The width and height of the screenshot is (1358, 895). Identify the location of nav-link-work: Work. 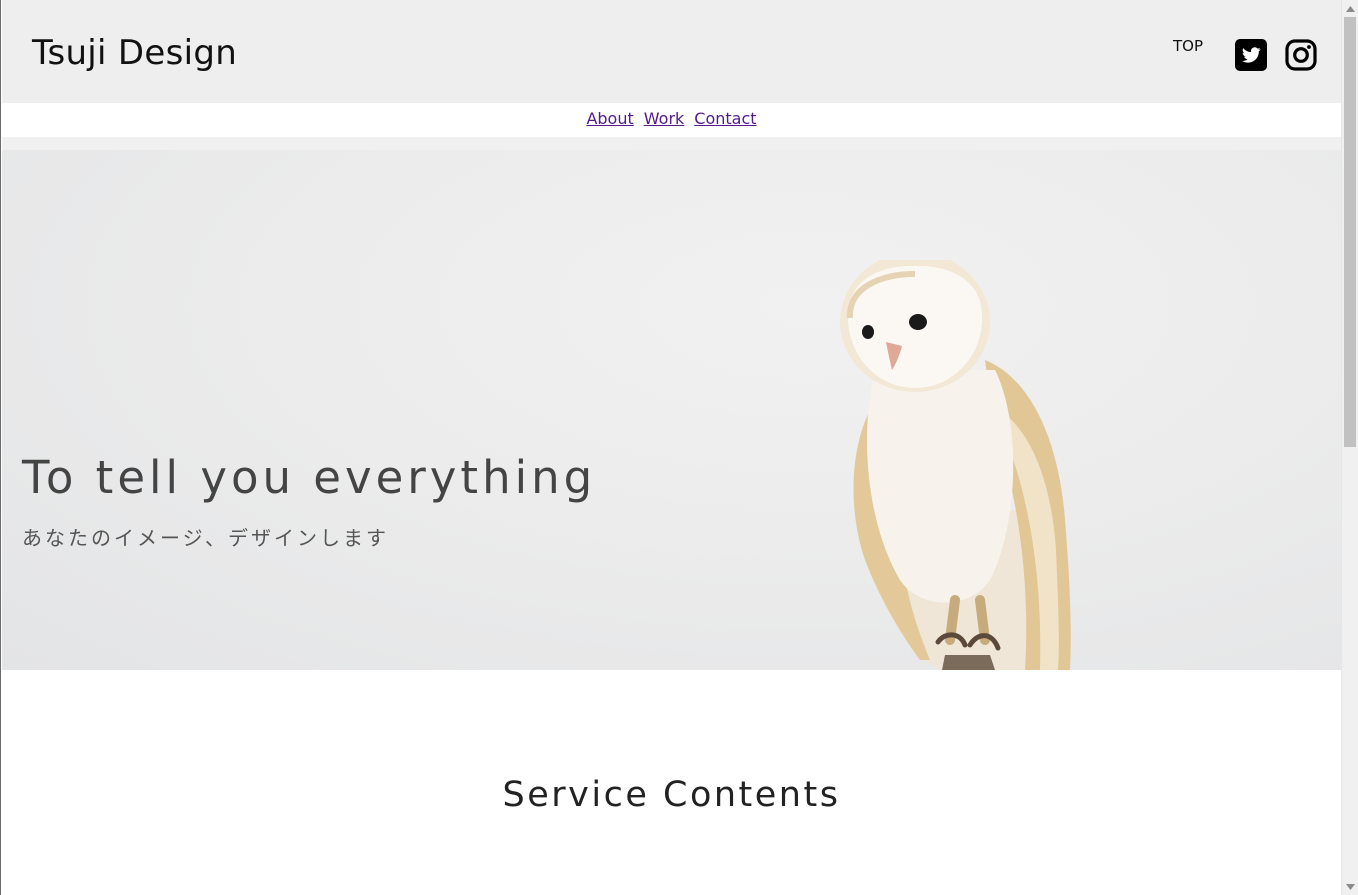
(664, 118).